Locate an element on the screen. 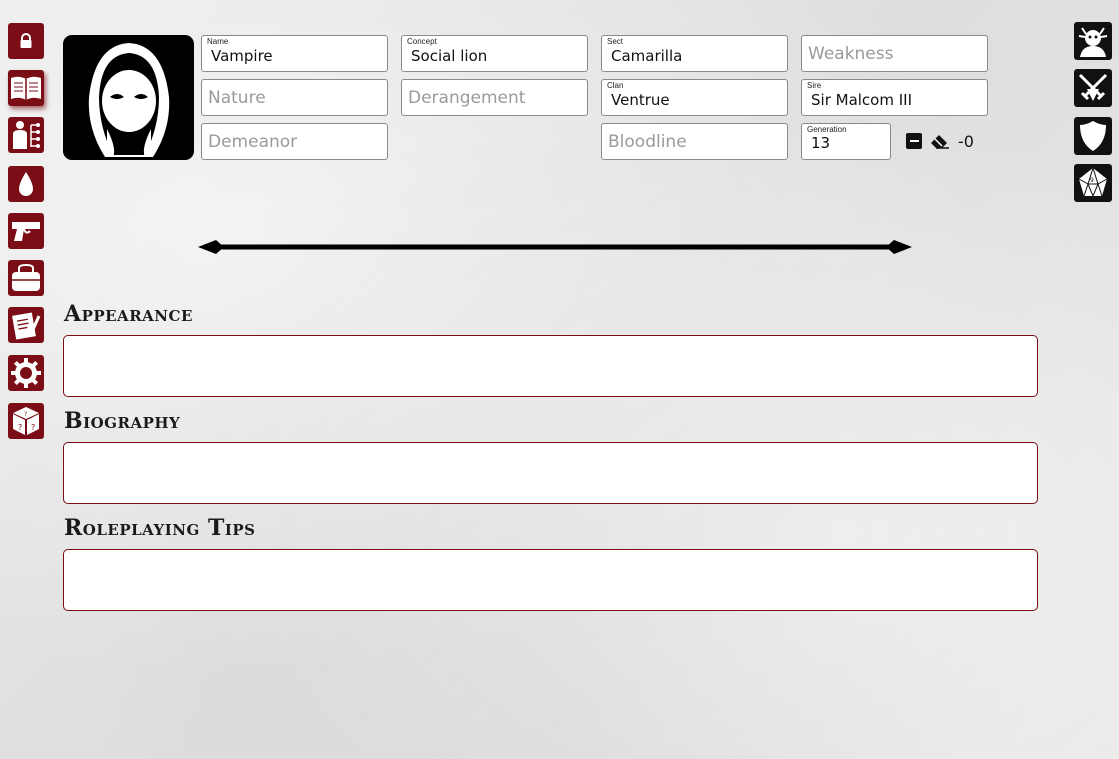  clan-label: Clan is located at coordinates (615, 85).